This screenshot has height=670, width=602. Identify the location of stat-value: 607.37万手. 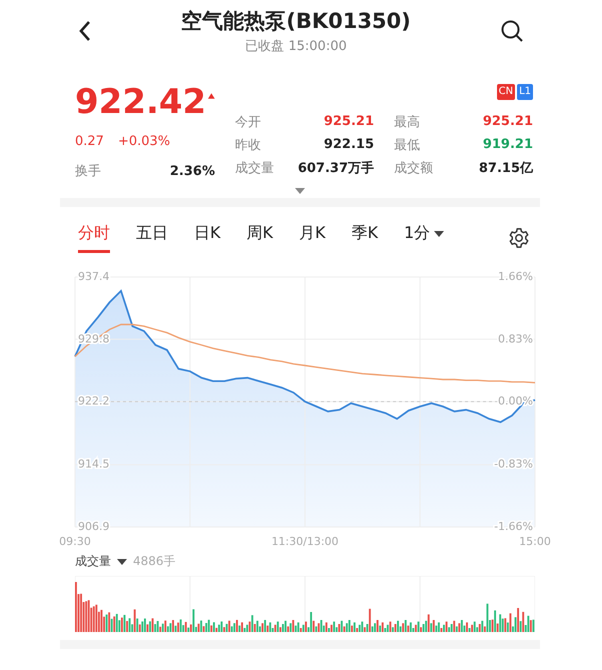
(335, 168).